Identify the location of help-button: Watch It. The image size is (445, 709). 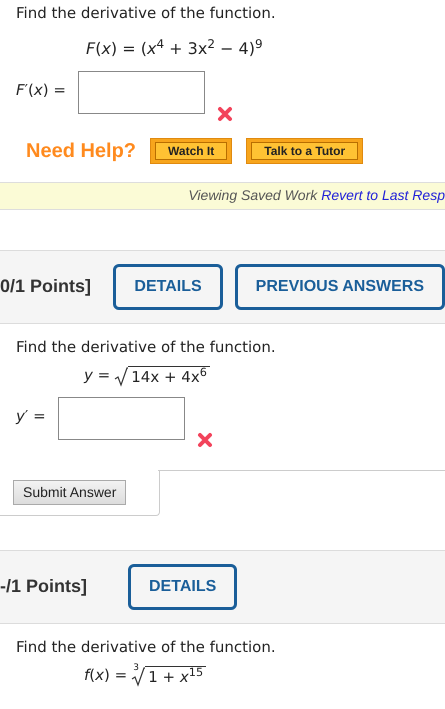
(191, 151).